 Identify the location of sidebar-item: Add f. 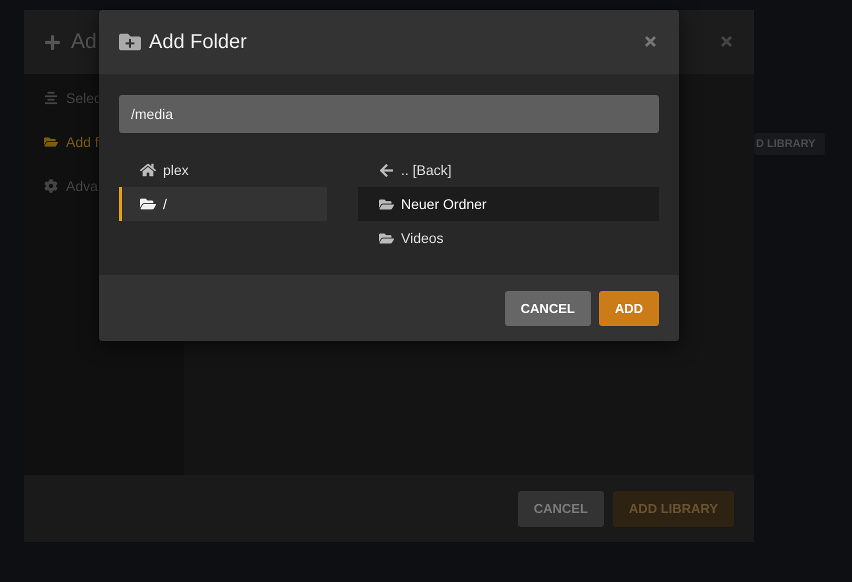
(82, 142).